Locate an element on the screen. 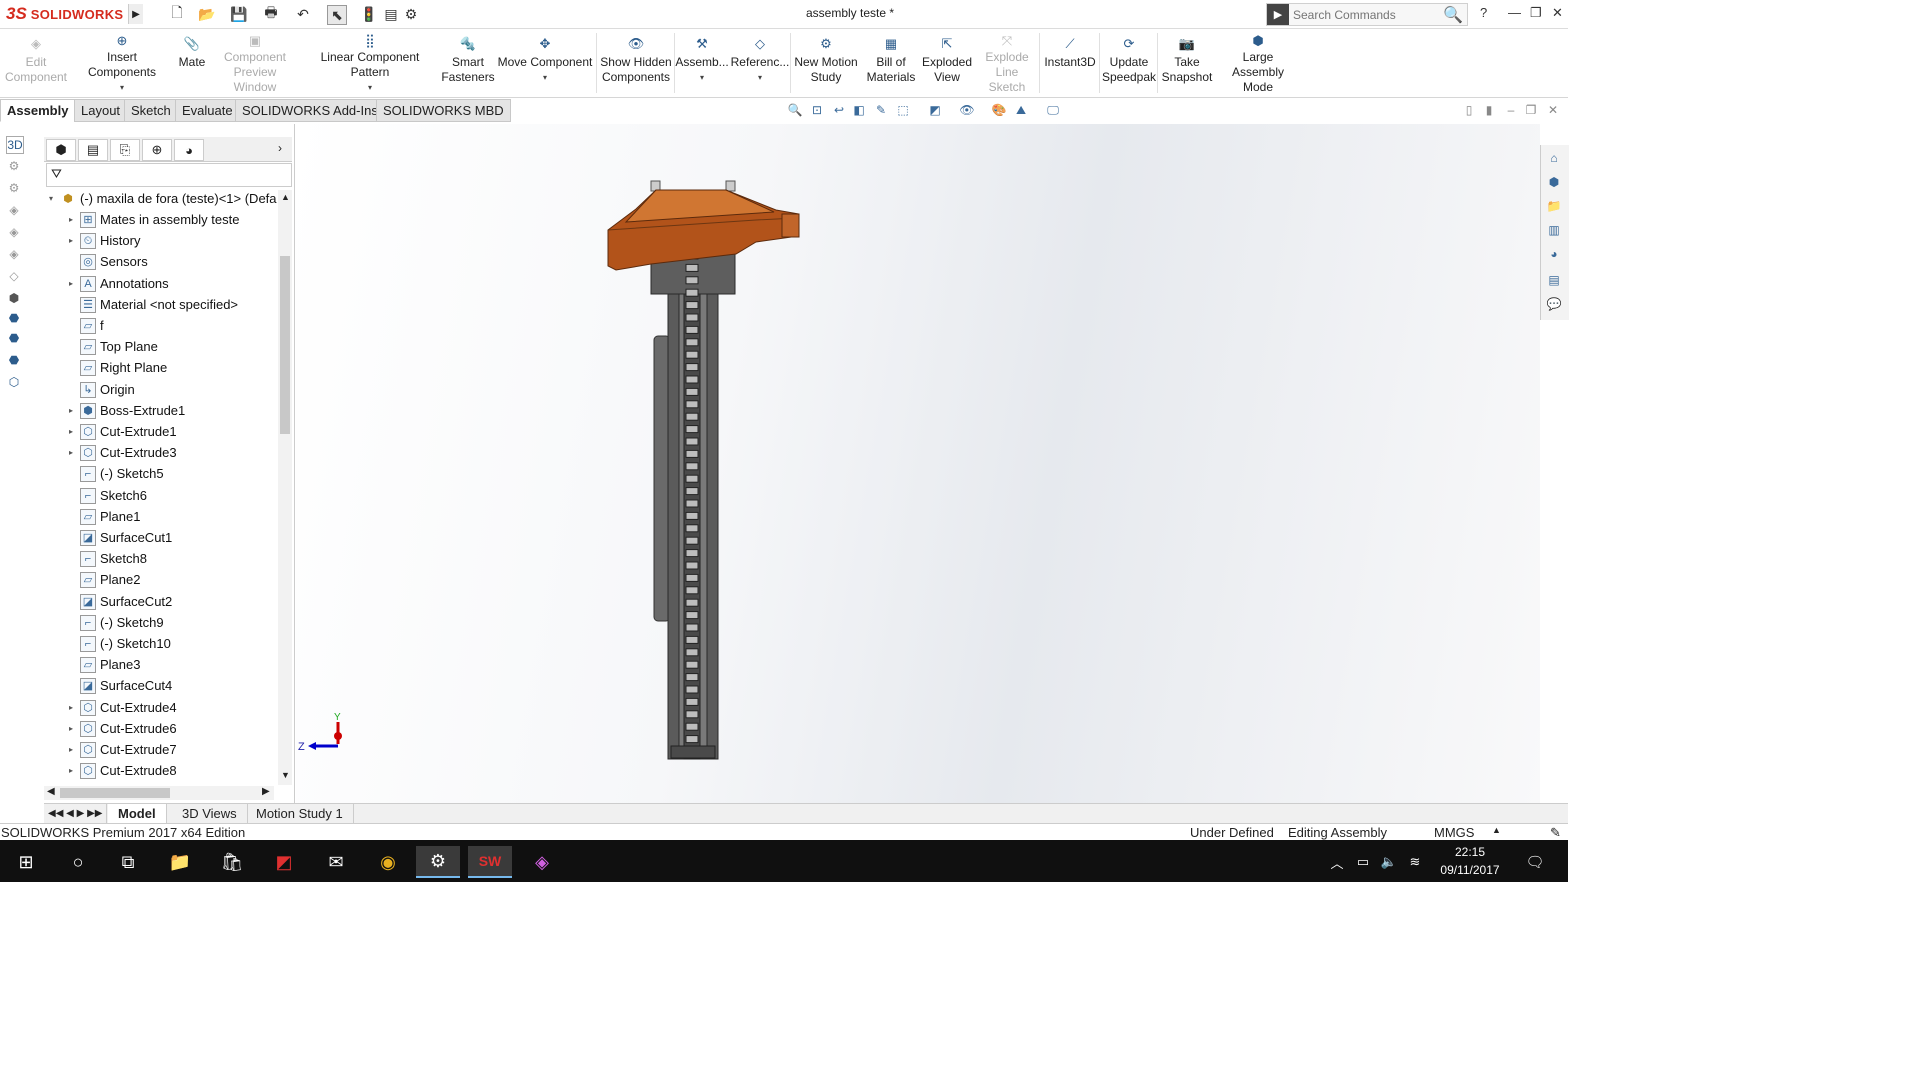 The image size is (1921, 1080). search-icon: ○ is located at coordinates (78, 862).